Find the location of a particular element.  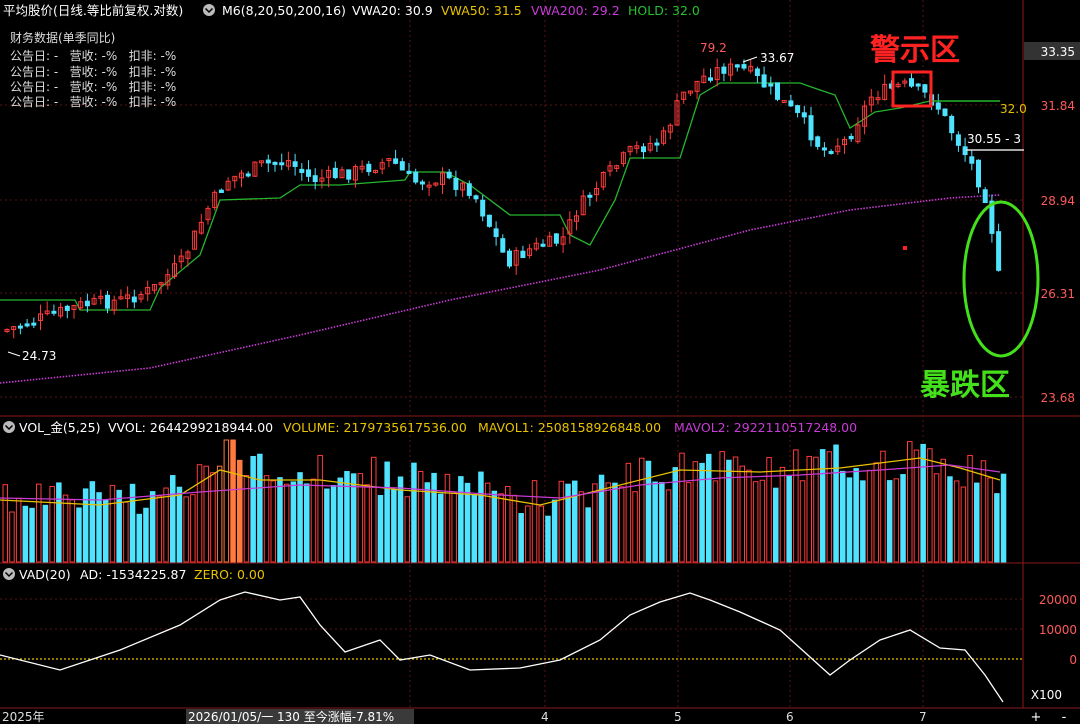

hold-value: HOLD: 32.0 is located at coordinates (664, 10).